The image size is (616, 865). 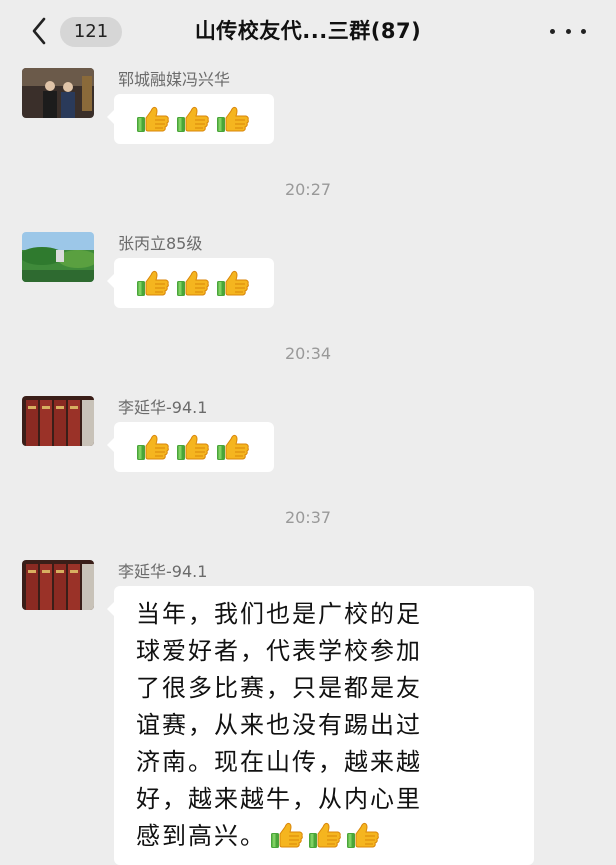 I want to click on message-text-last-line: 感到高兴。, so click(x=326, y=836).